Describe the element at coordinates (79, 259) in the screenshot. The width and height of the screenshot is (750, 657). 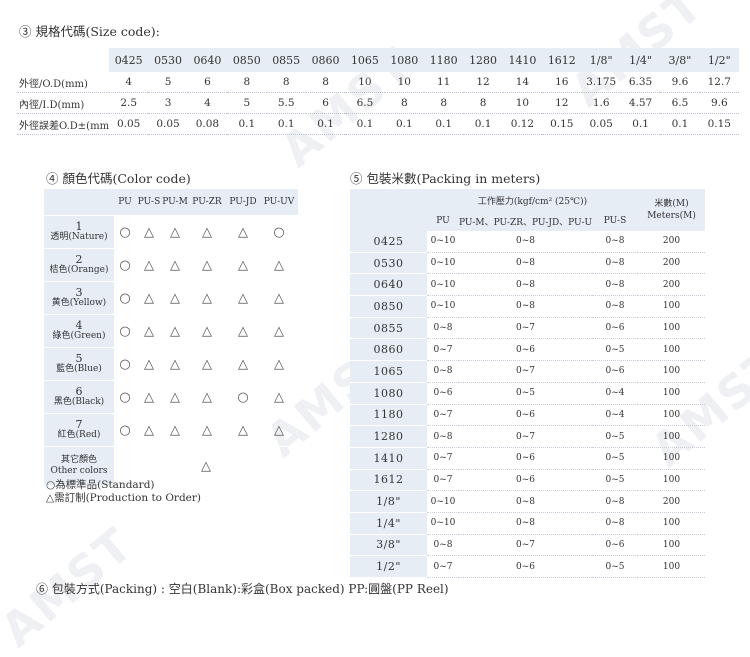
I see `color-number: 2` at that location.